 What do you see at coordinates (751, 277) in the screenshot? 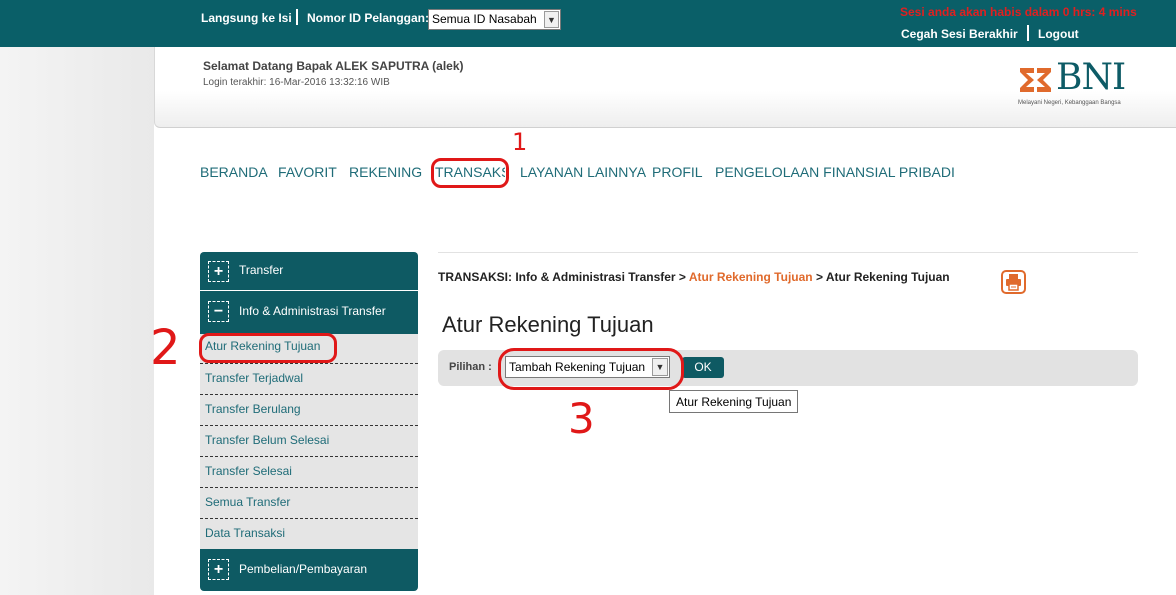
I see `breadcrumb-link: Atur Rekening Tujuan` at bounding box center [751, 277].